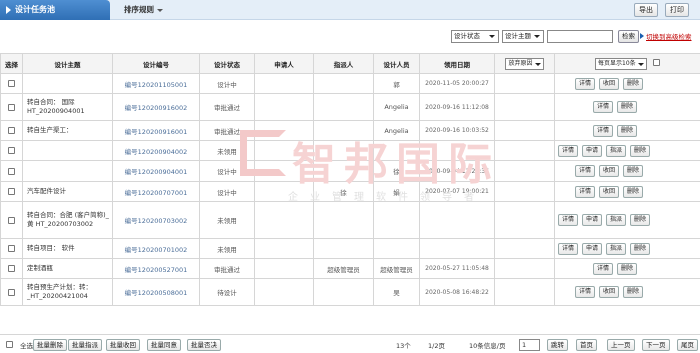 The height and width of the screenshot is (353, 700). Describe the element at coordinates (628, 36) in the screenshot. I see `search-button: 检索` at that location.